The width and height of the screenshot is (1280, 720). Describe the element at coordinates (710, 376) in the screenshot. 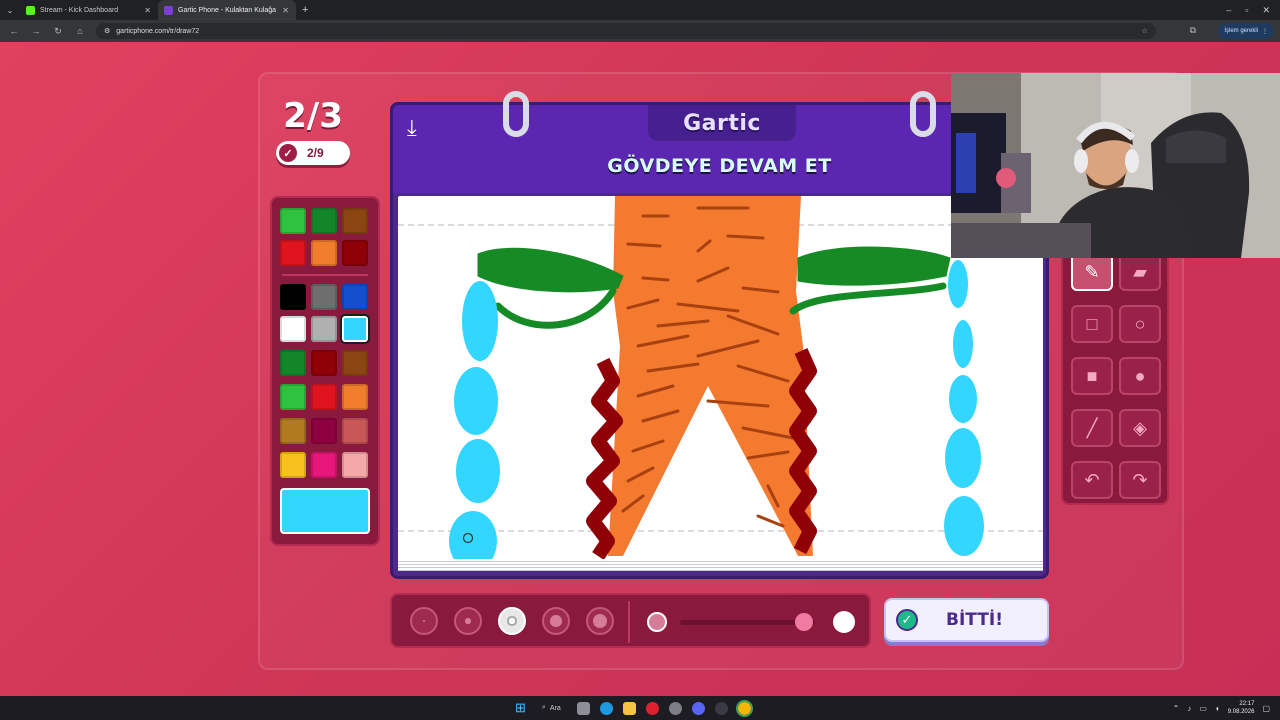

I see `carrot-body` at that location.